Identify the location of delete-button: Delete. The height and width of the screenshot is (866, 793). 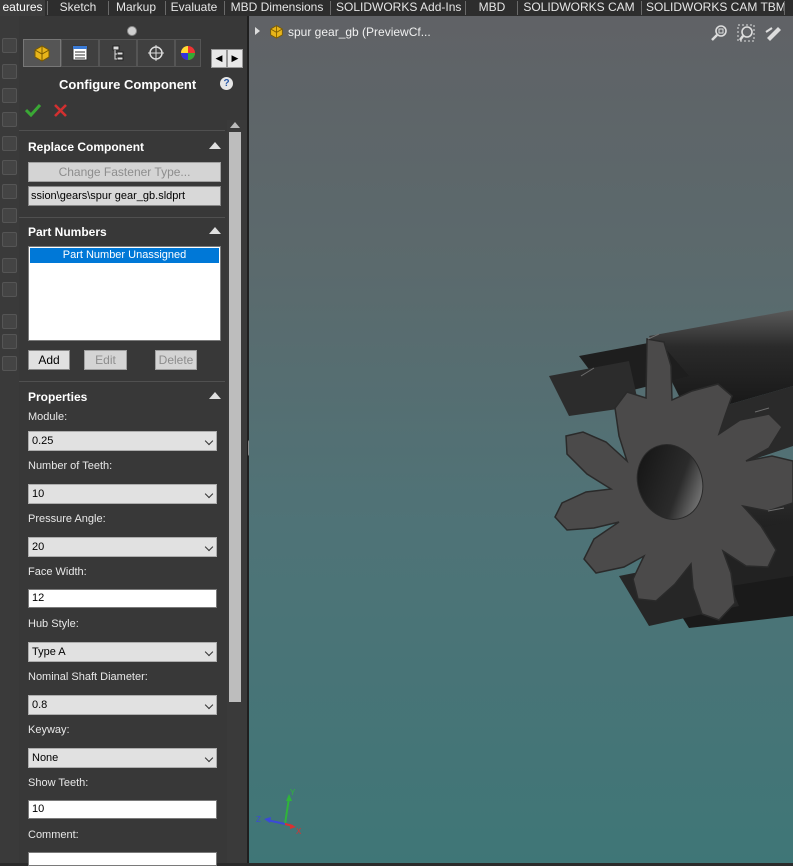
(176, 360).